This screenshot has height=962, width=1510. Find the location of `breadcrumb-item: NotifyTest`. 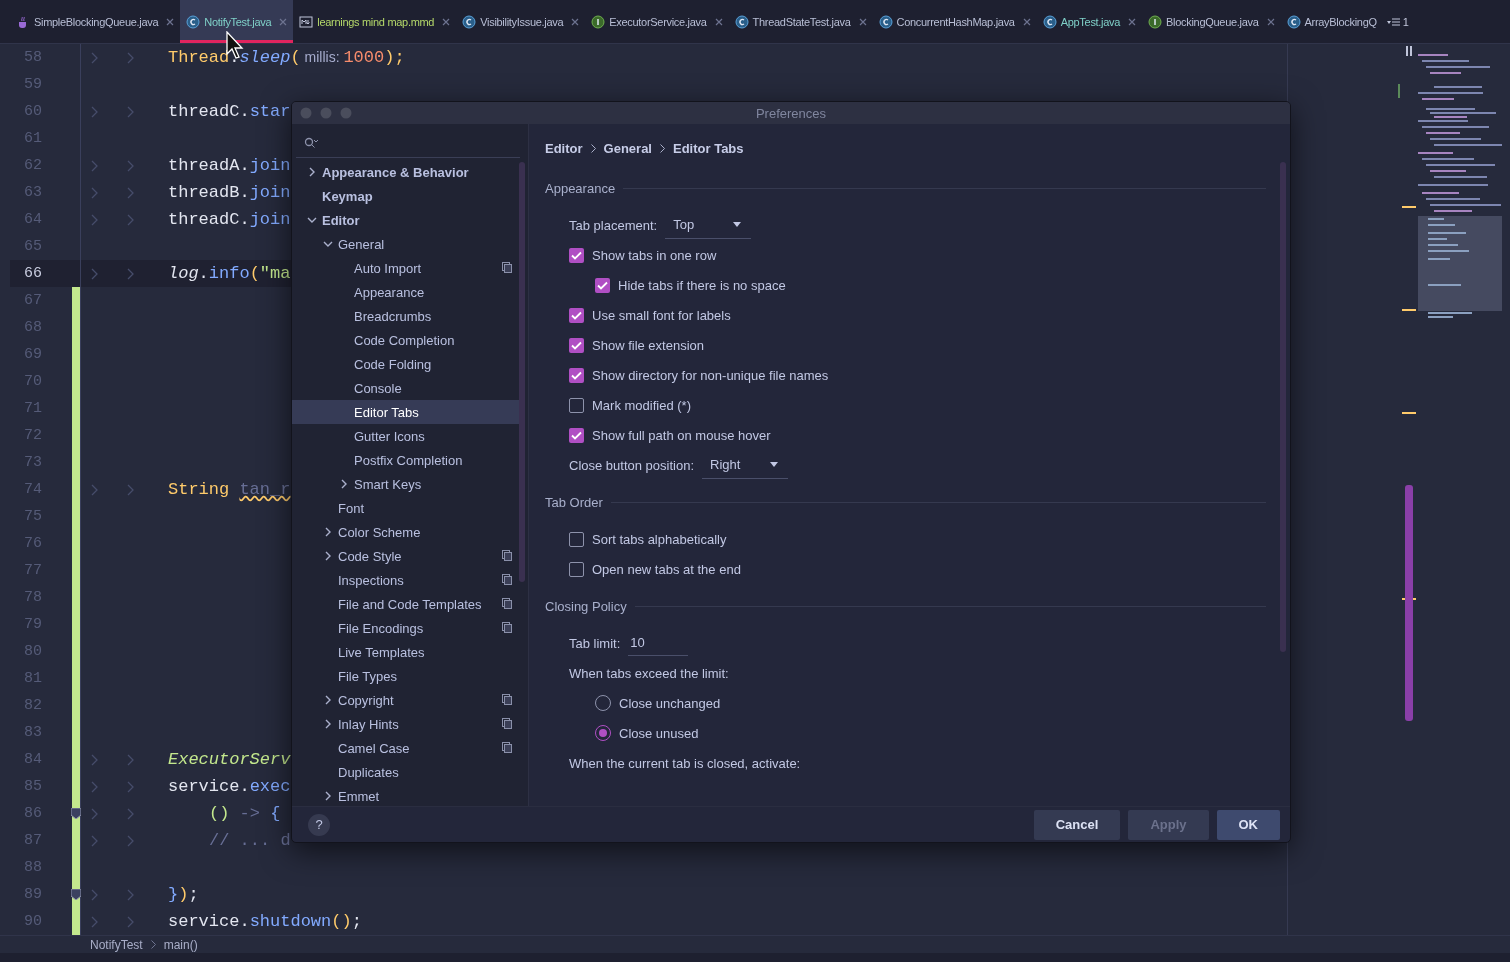

breadcrumb-item: NotifyTest is located at coordinates (116, 944).